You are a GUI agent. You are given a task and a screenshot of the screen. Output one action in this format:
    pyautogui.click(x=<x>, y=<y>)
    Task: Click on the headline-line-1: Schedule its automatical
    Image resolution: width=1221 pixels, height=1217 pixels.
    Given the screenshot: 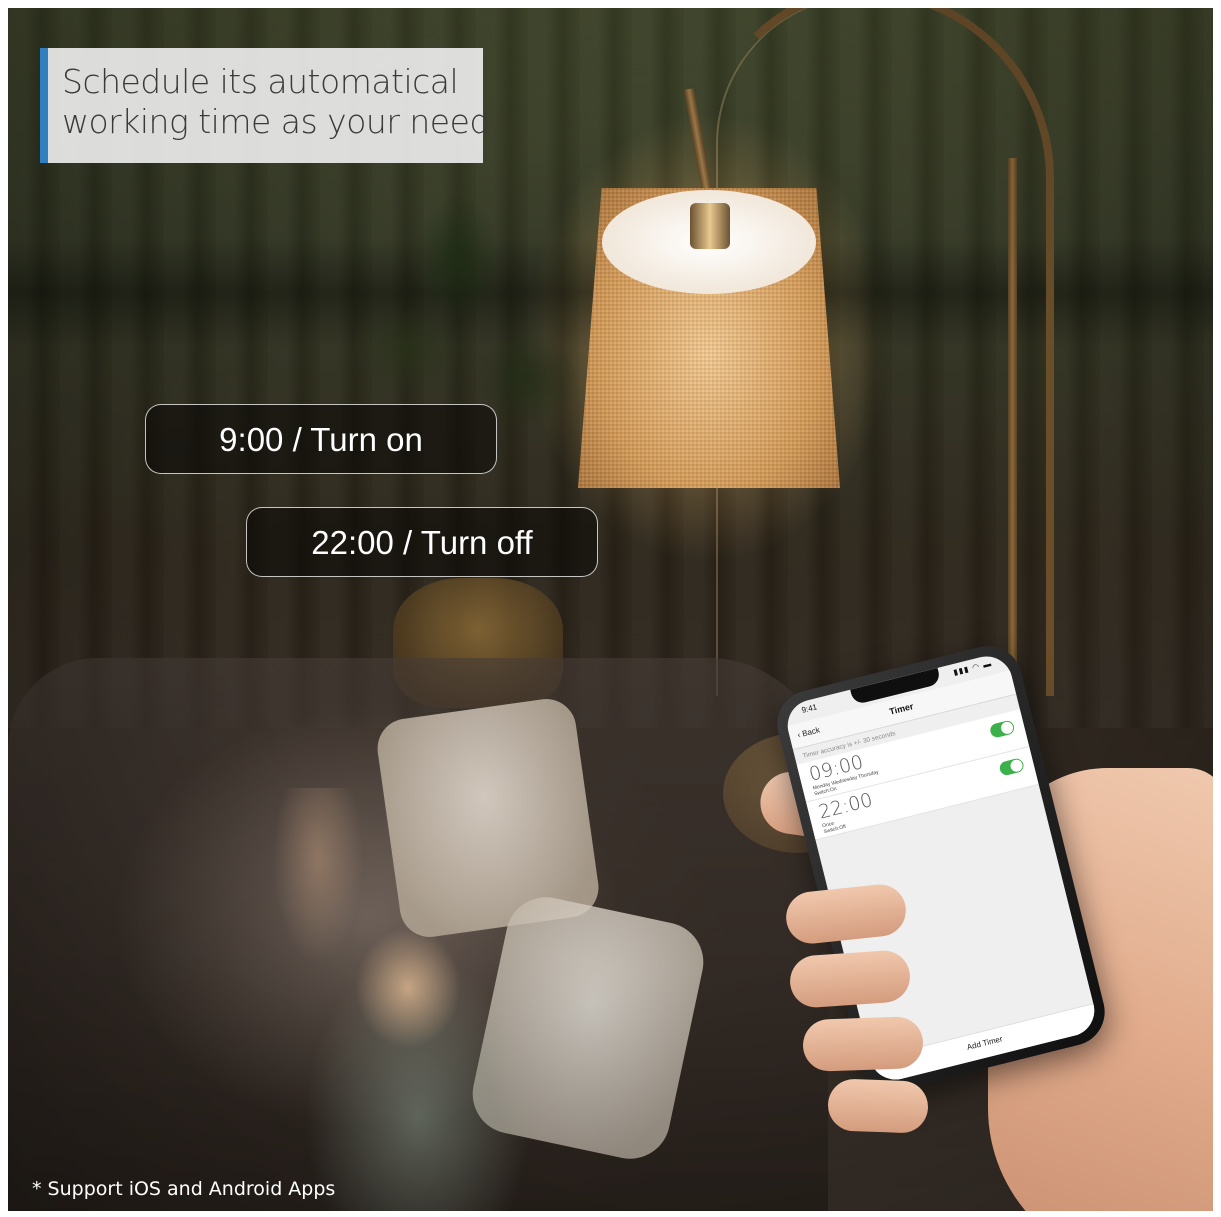 What is the action you would take?
    pyautogui.click(x=260, y=81)
    